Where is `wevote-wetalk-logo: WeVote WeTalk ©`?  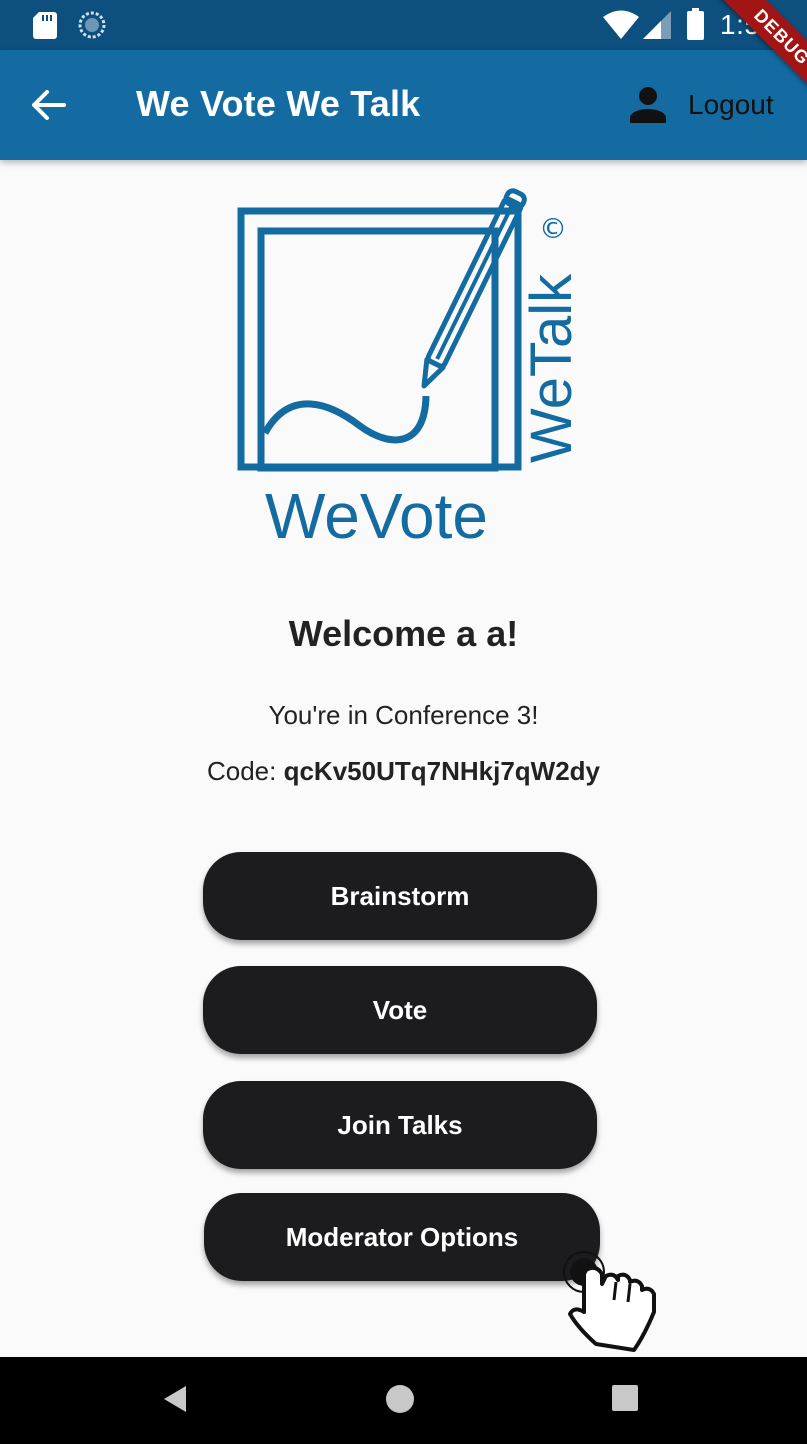 wevote-wetalk-logo: WeVote WeTalk © is located at coordinates (410, 370).